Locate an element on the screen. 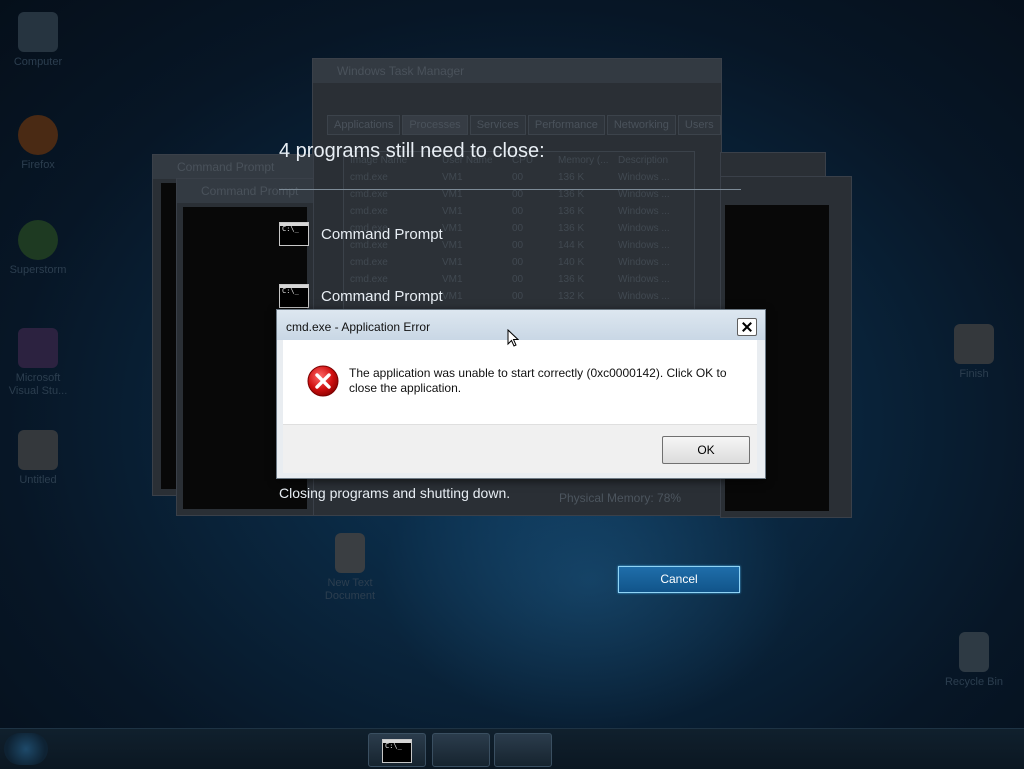  dialog-title-bar: cmd.exe - Application Error is located at coordinates (521, 325).